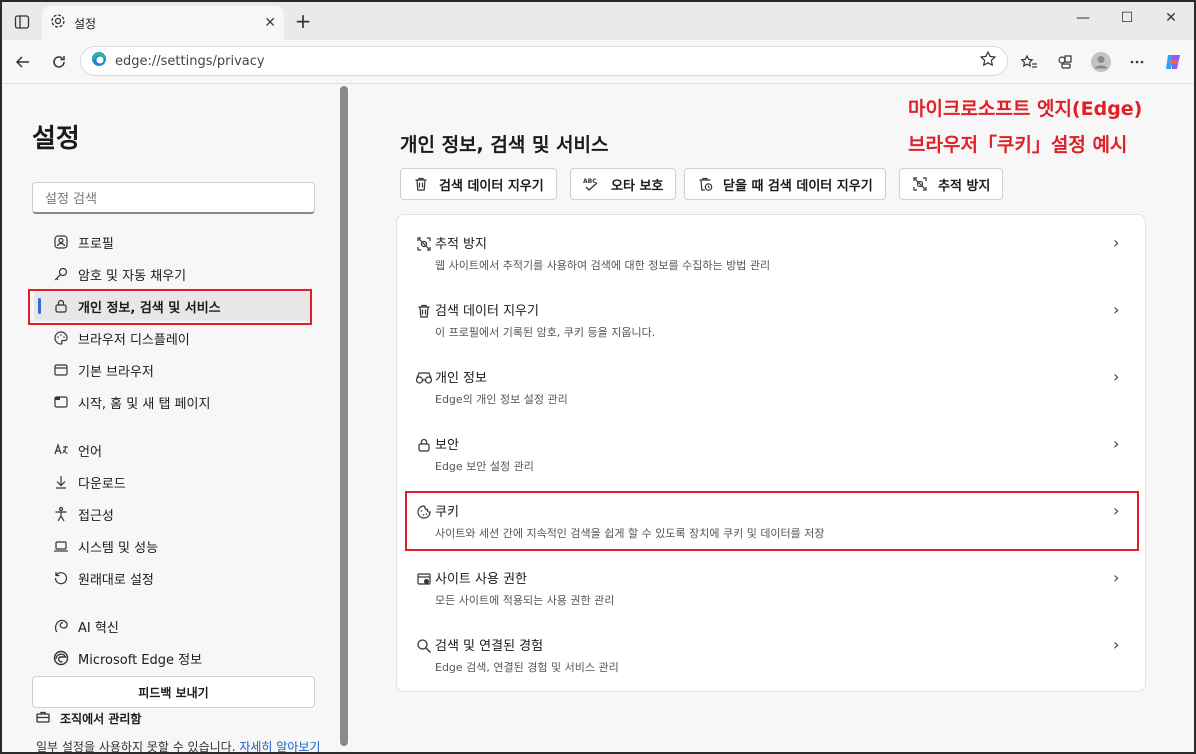 This screenshot has width=1196, height=754. What do you see at coordinates (118, 548) in the screenshot?
I see `sidebar-item-label: 시스템 및 성능` at bounding box center [118, 548].